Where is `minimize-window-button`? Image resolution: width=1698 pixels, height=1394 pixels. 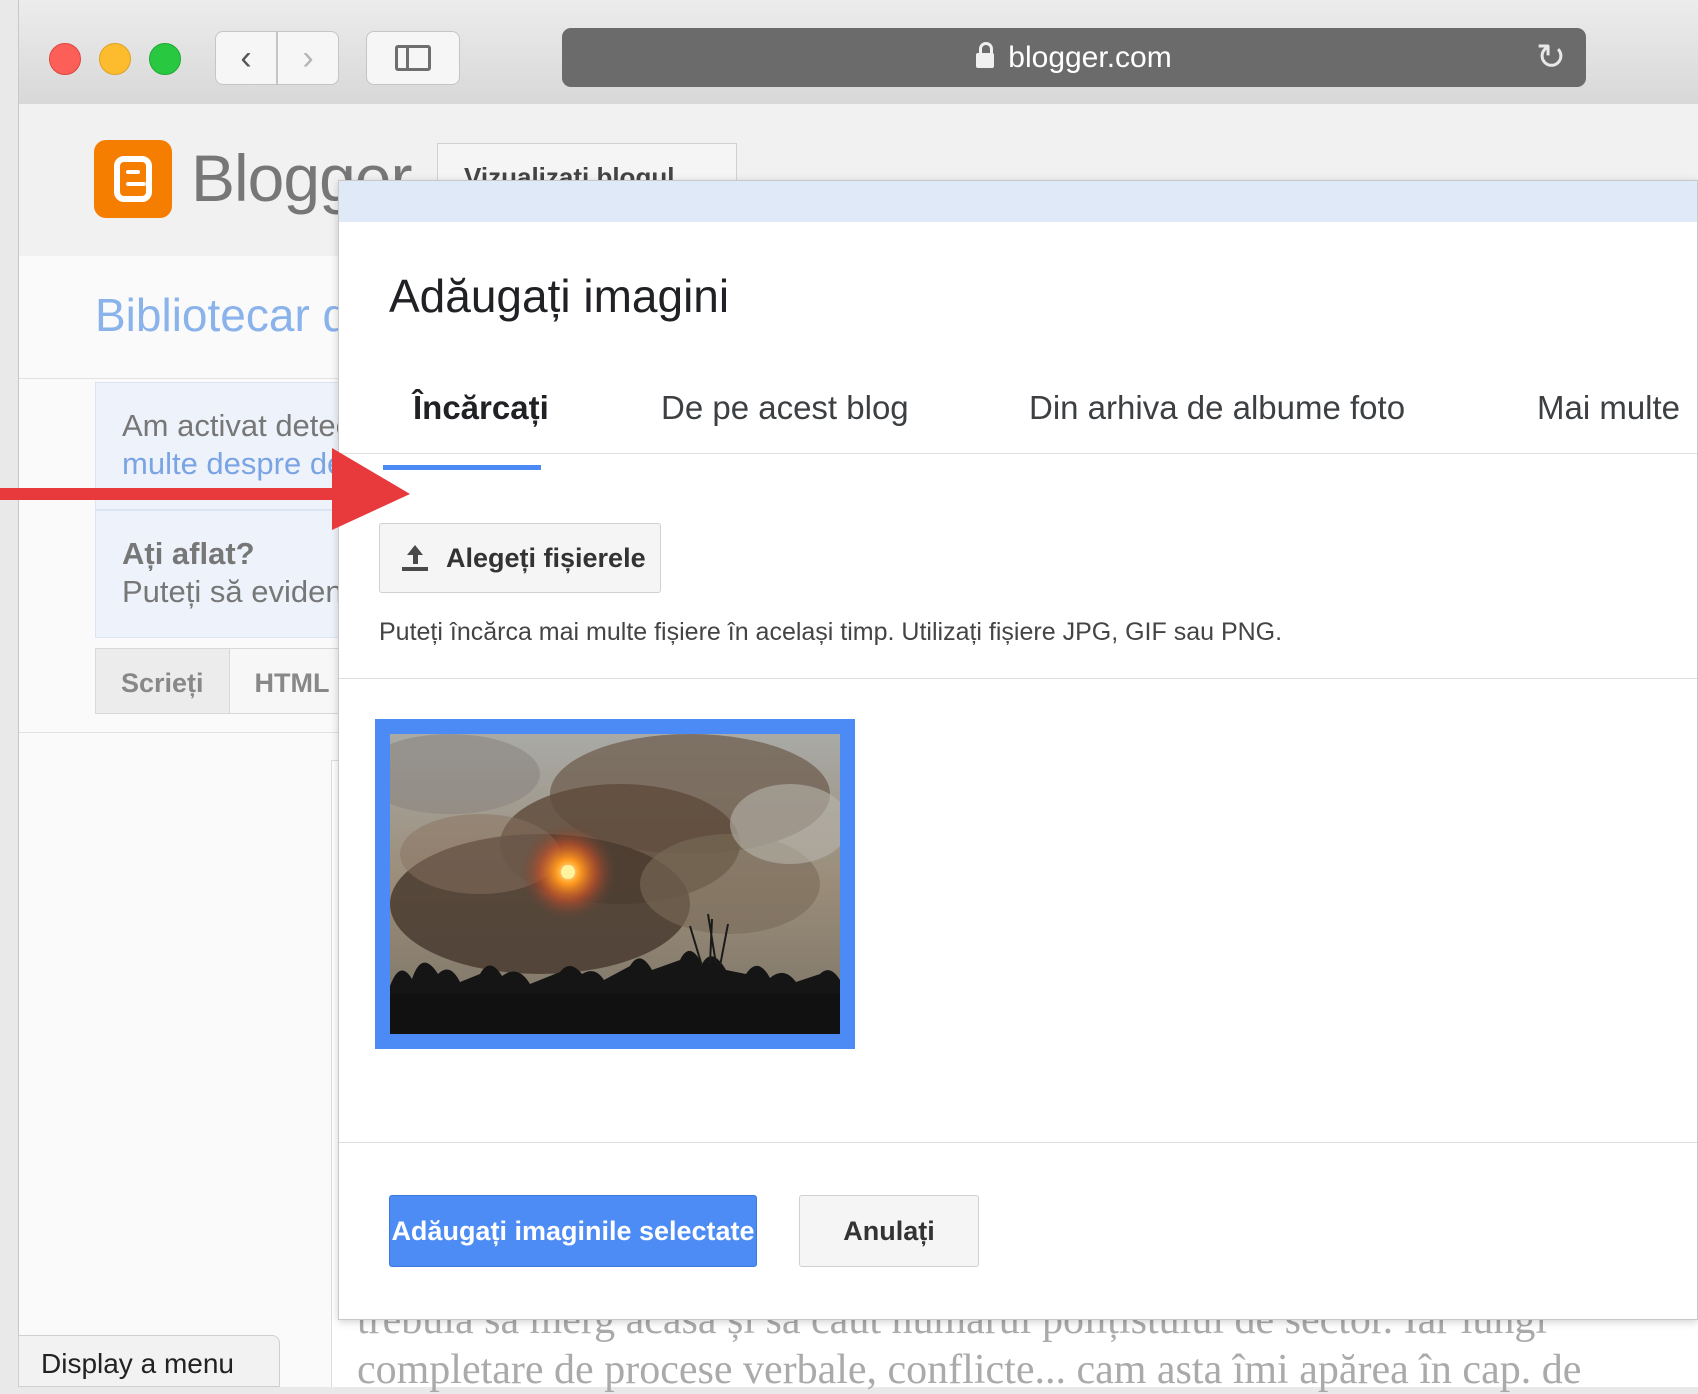 minimize-window-button is located at coordinates (115, 59).